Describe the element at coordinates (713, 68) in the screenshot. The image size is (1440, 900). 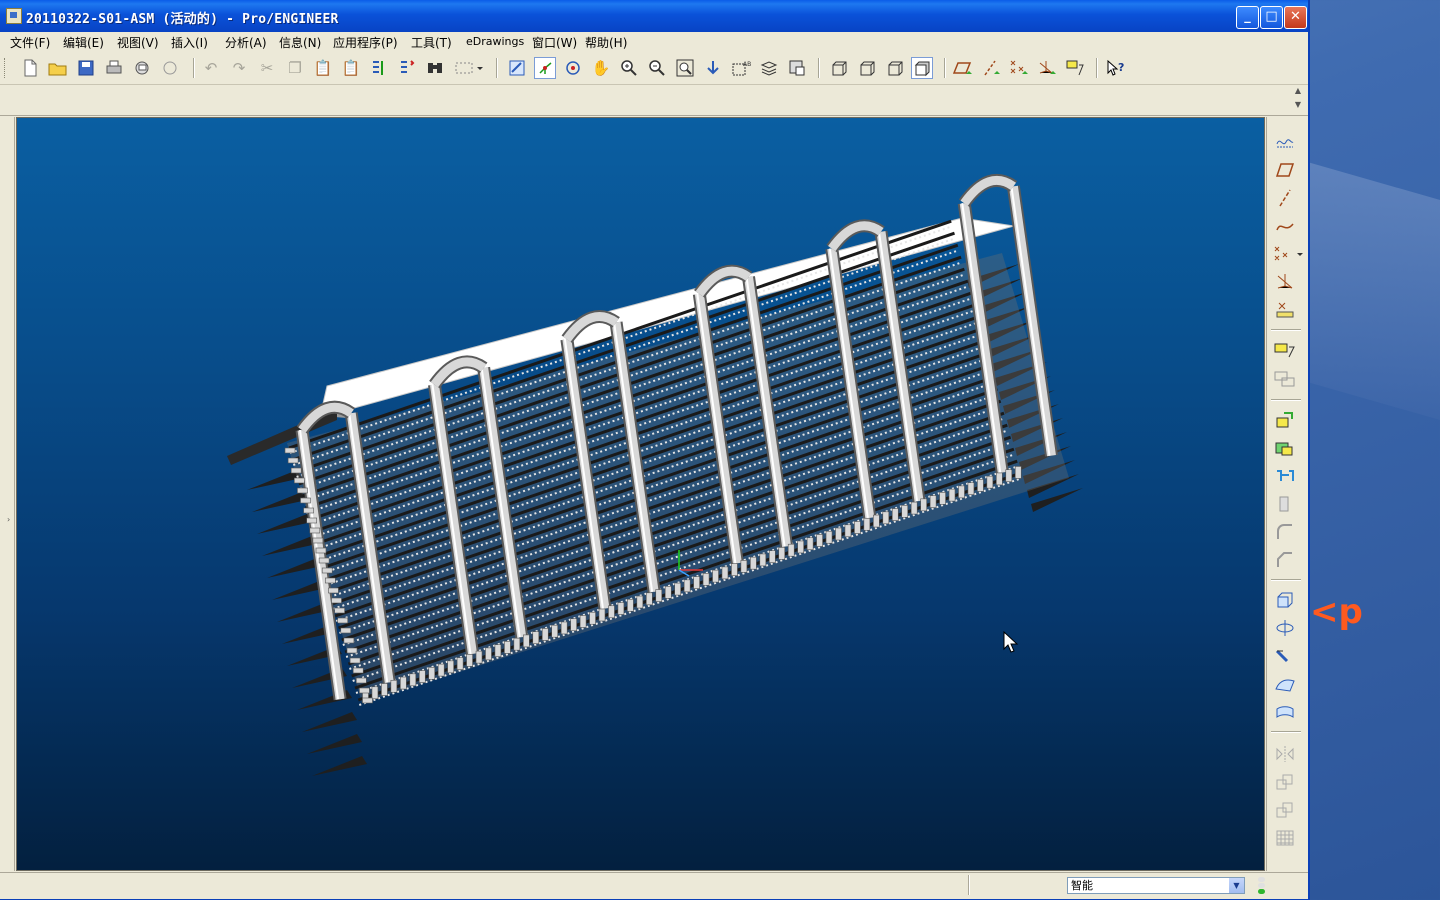
I see `reorient-icon` at that location.